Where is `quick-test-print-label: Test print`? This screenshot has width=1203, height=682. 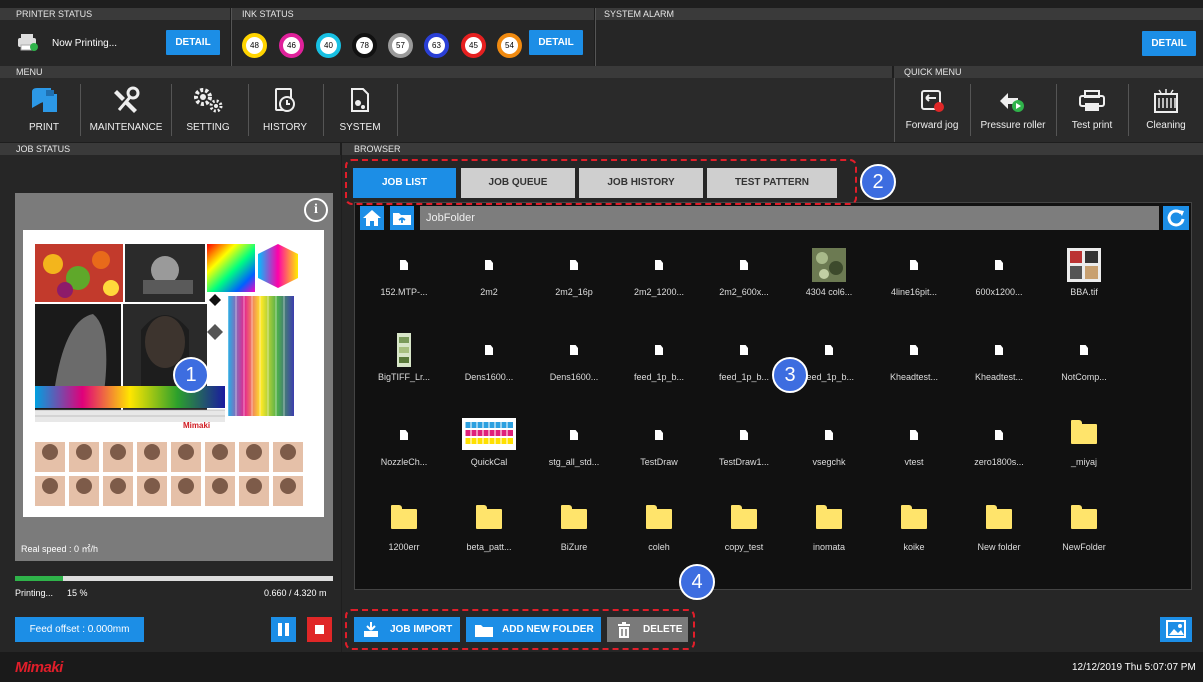
quick-test-print-label: Test print is located at coordinates (1092, 125).